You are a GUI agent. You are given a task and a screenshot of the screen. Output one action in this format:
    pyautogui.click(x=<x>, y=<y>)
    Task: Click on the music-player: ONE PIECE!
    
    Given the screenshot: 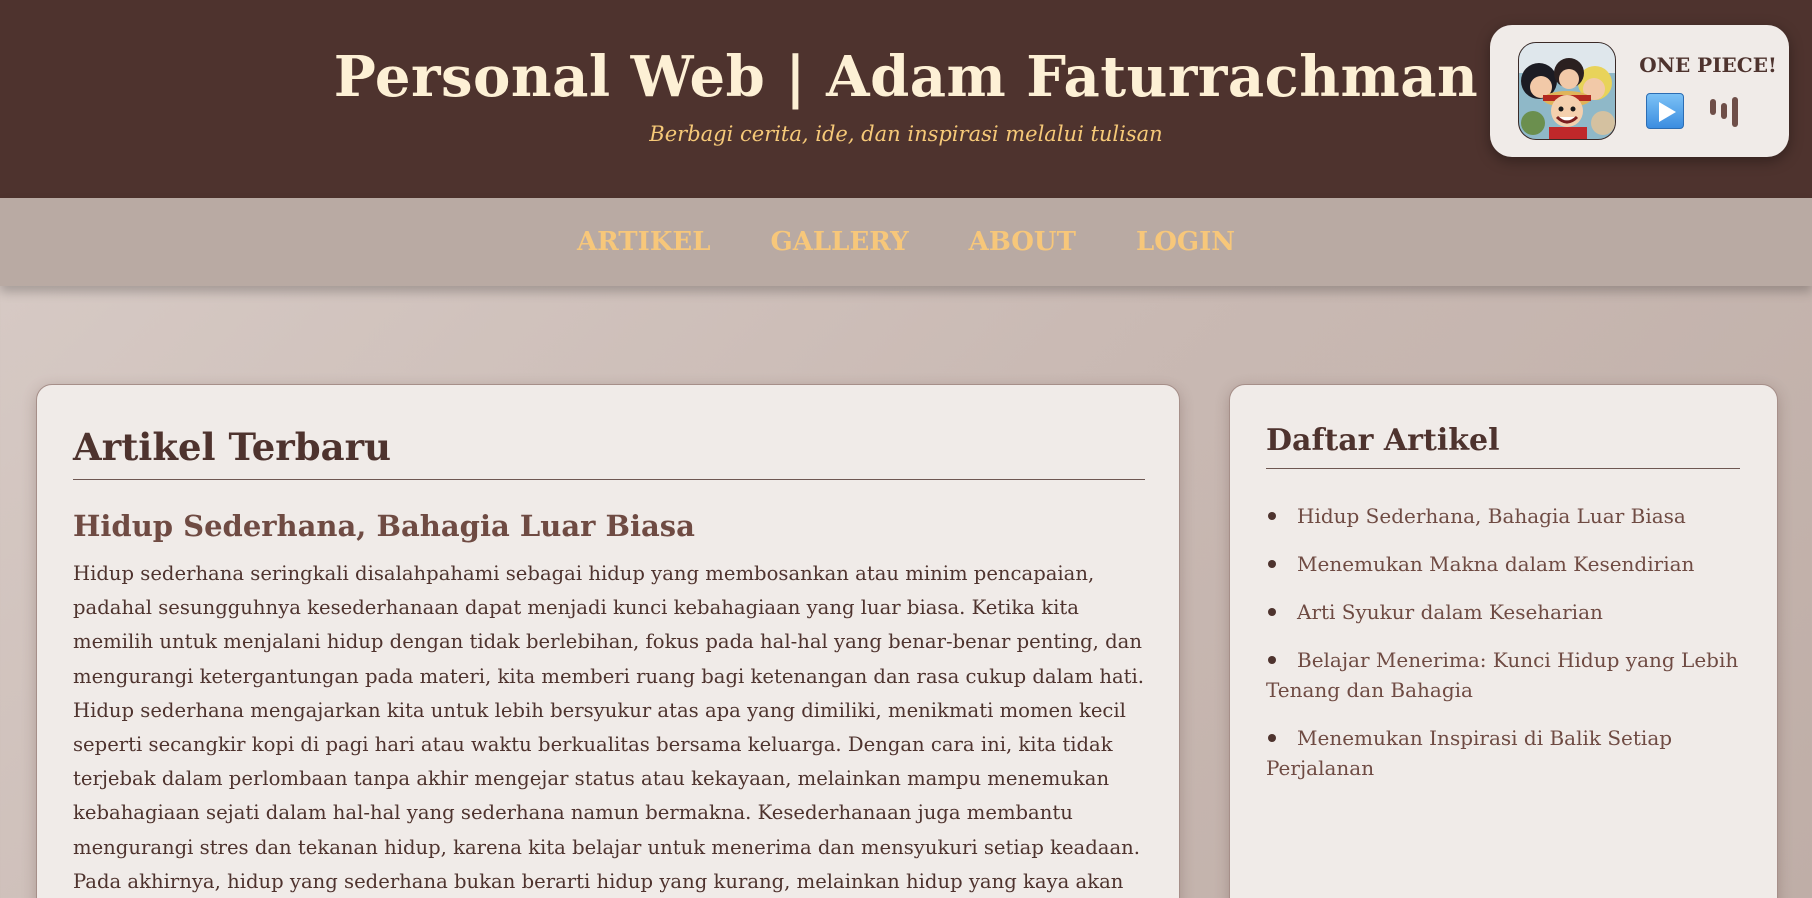 What is the action you would take?
    pyautogui.click(x=1639, y=91)
    